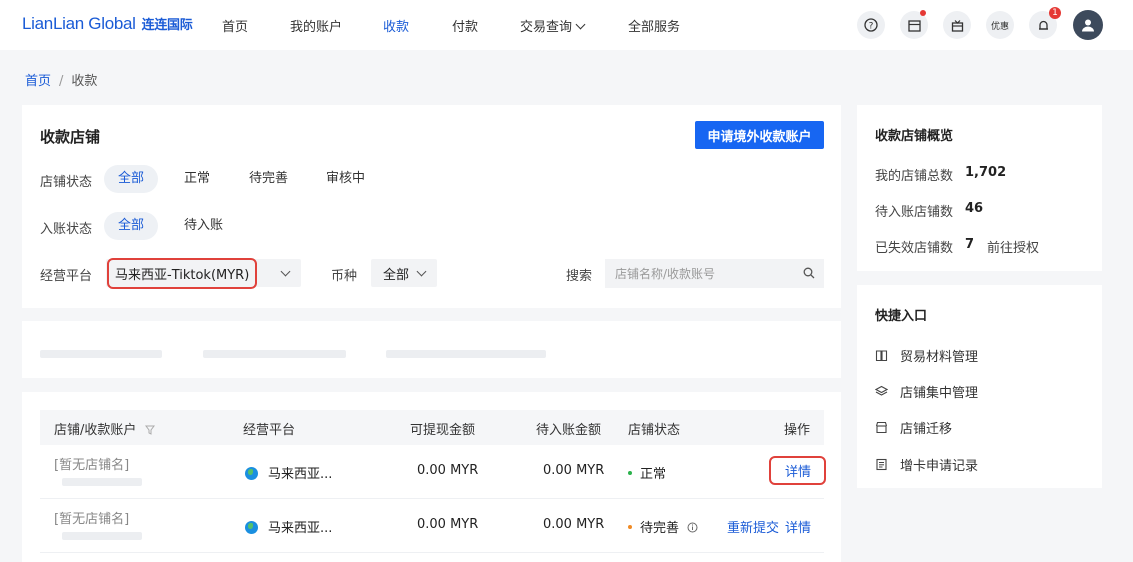 The width and height of the screenshot is (1133, 562). I want to click on status-badge: 正常, so click(647, 472).